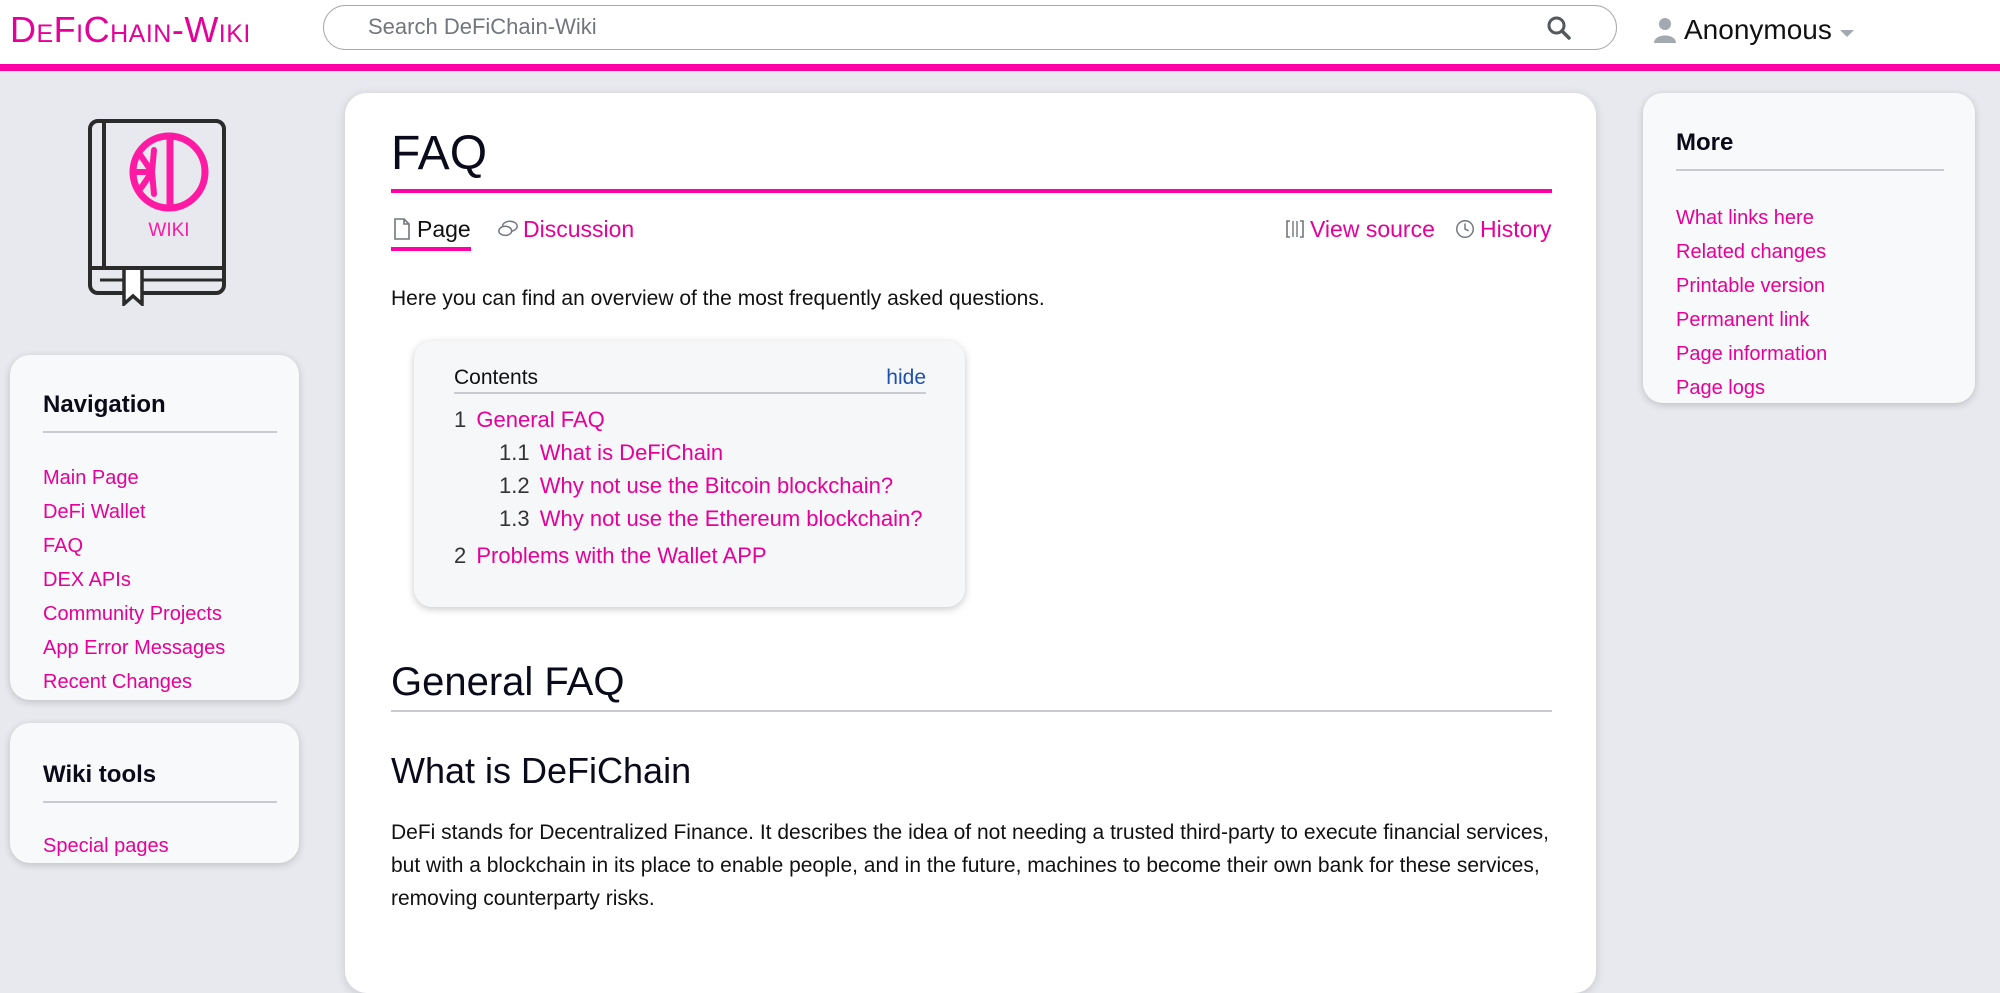 This screenshot has height=993, width=2000. Describe the element at coordinates (160, 782) in the screenshot. I see `wiki-tools-title: Wiki tools` at that location.